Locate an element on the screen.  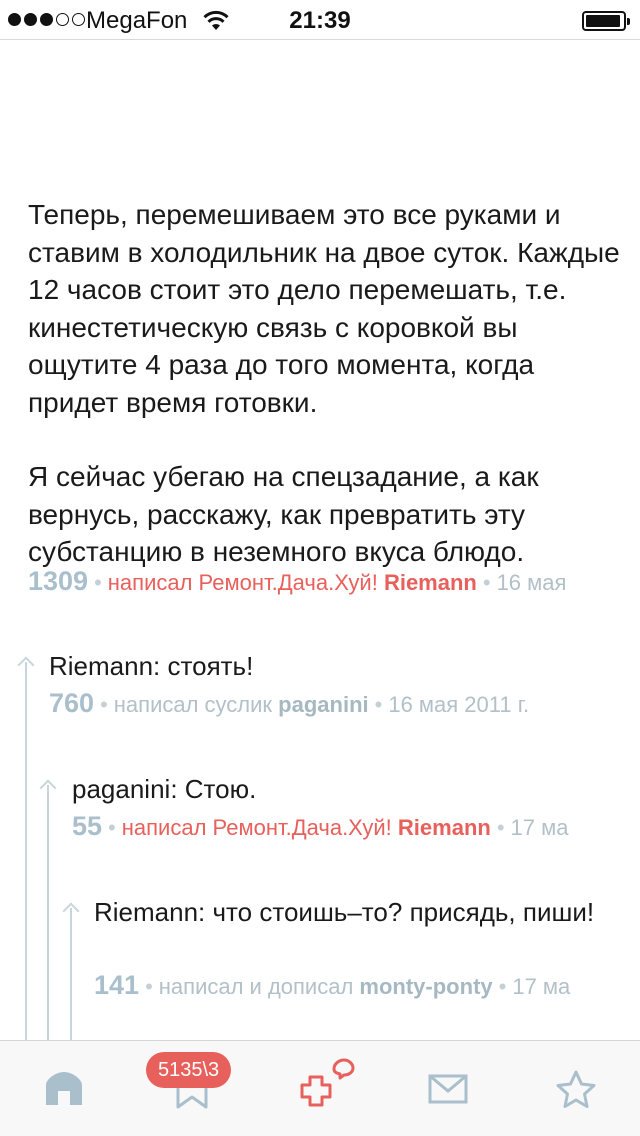
status-bar: MegaFon 21:39 is located at coordinates (320, 20).